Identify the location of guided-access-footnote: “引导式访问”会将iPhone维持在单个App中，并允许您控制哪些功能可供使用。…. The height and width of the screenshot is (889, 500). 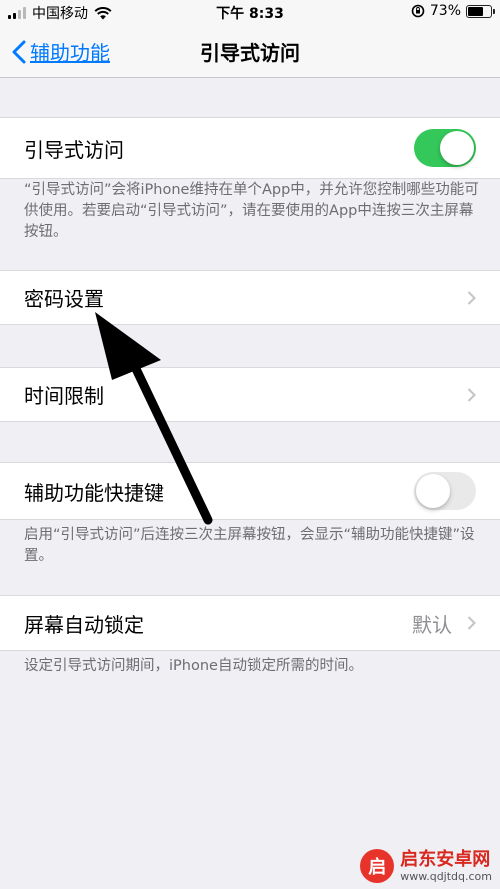
(251, 211).